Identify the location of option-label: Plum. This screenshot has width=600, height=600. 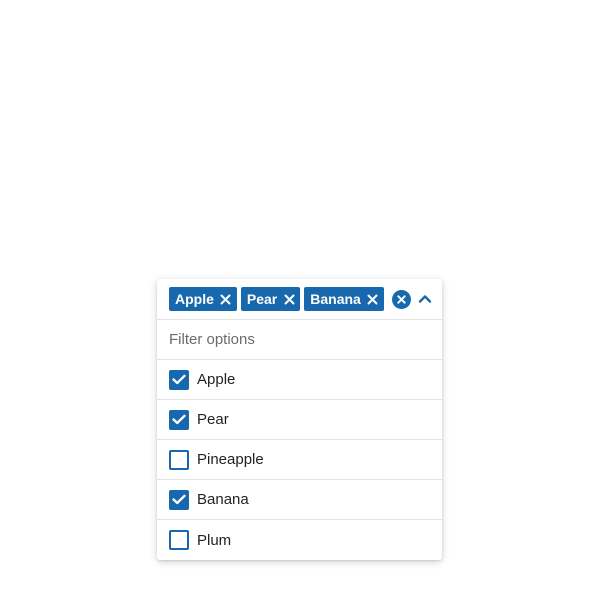
(214, 540).